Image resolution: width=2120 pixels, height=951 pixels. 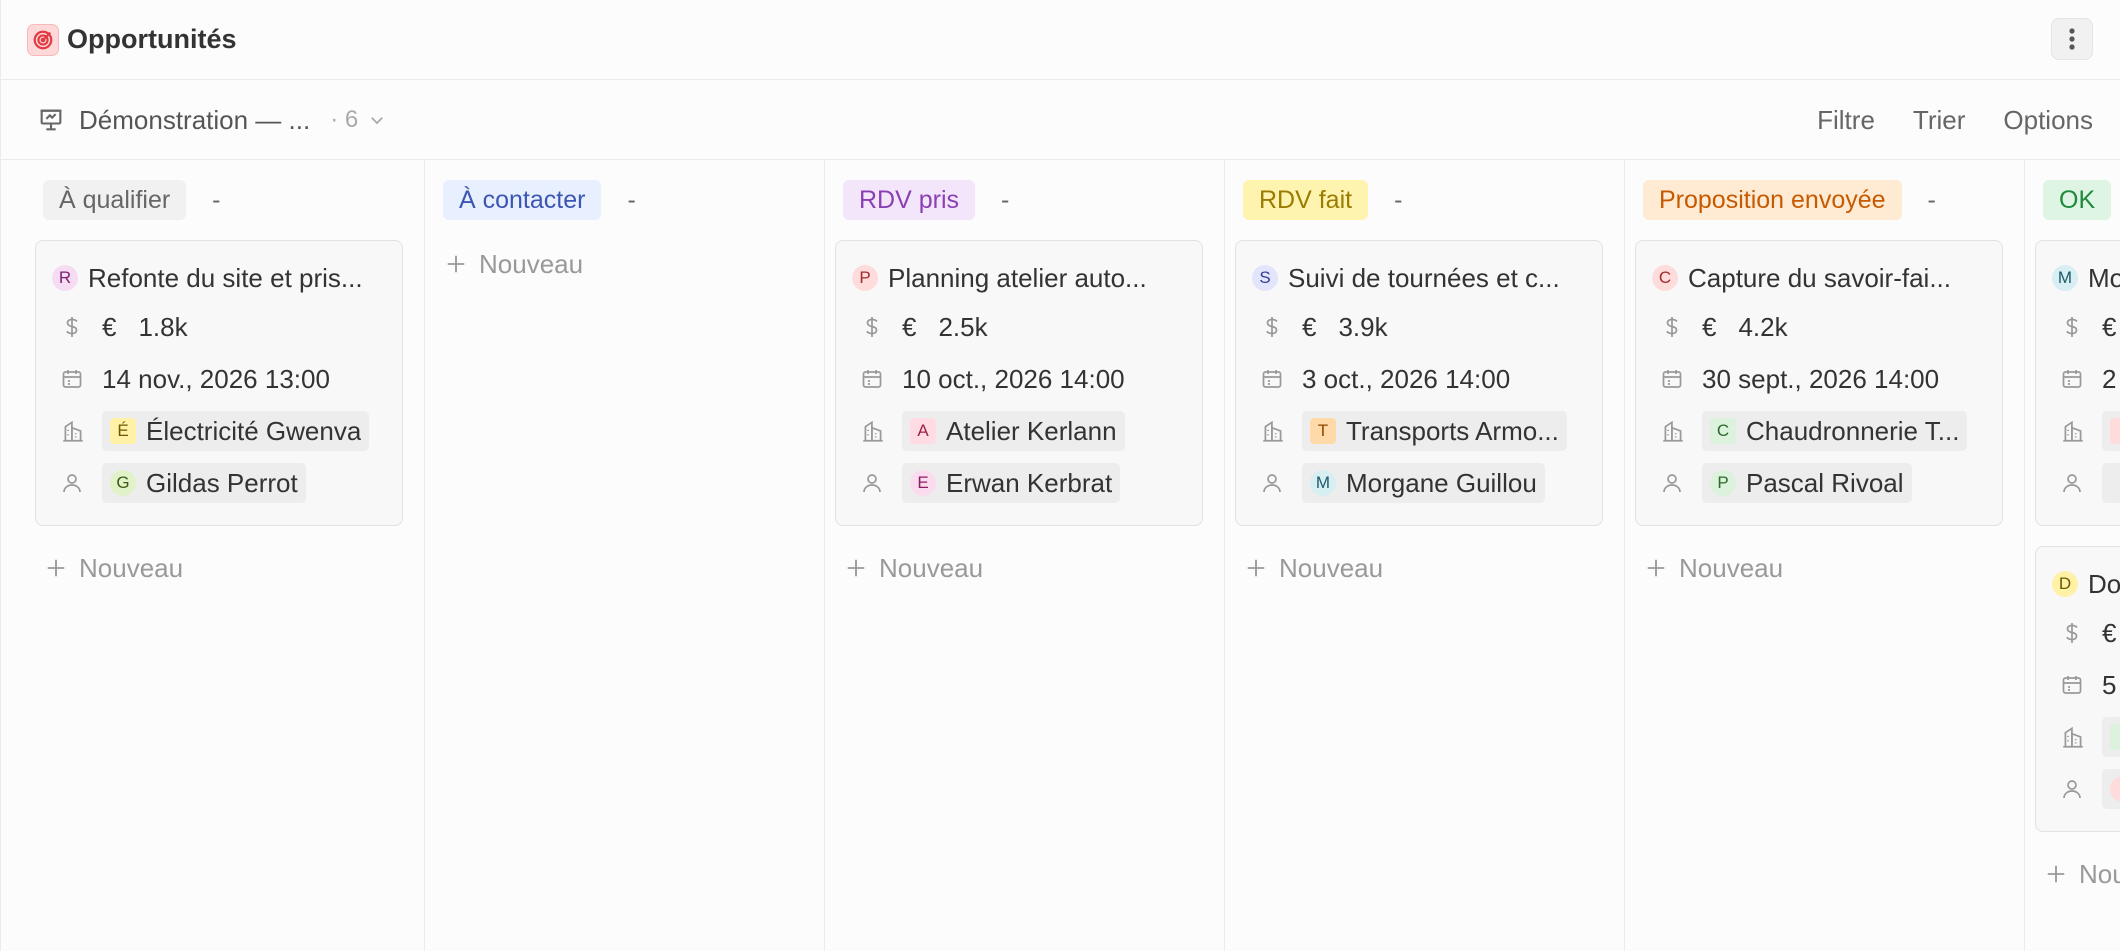 I want to click on opportunity-card: D Do € 5, so click(x=2077, y=689).